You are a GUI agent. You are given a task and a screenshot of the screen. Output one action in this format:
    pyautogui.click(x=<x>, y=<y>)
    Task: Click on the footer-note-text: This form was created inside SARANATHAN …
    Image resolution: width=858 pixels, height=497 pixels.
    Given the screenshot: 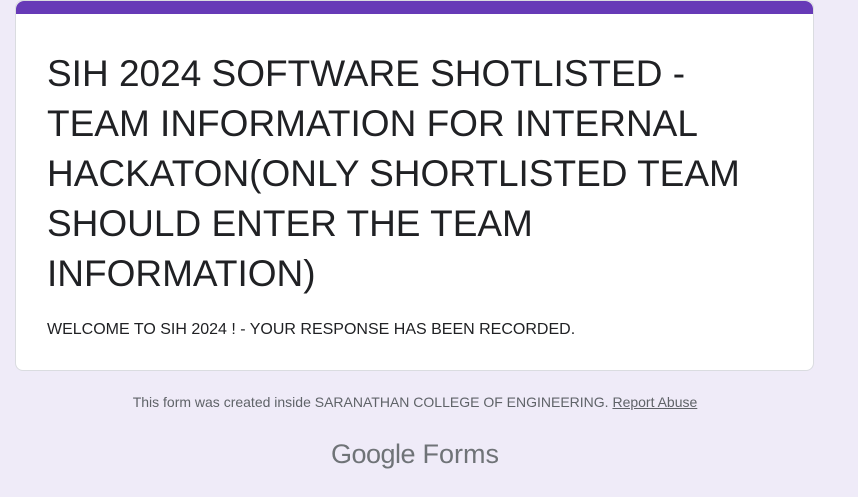 What is the action you would take?
    pyautogui.click(x=370, y=402)
    